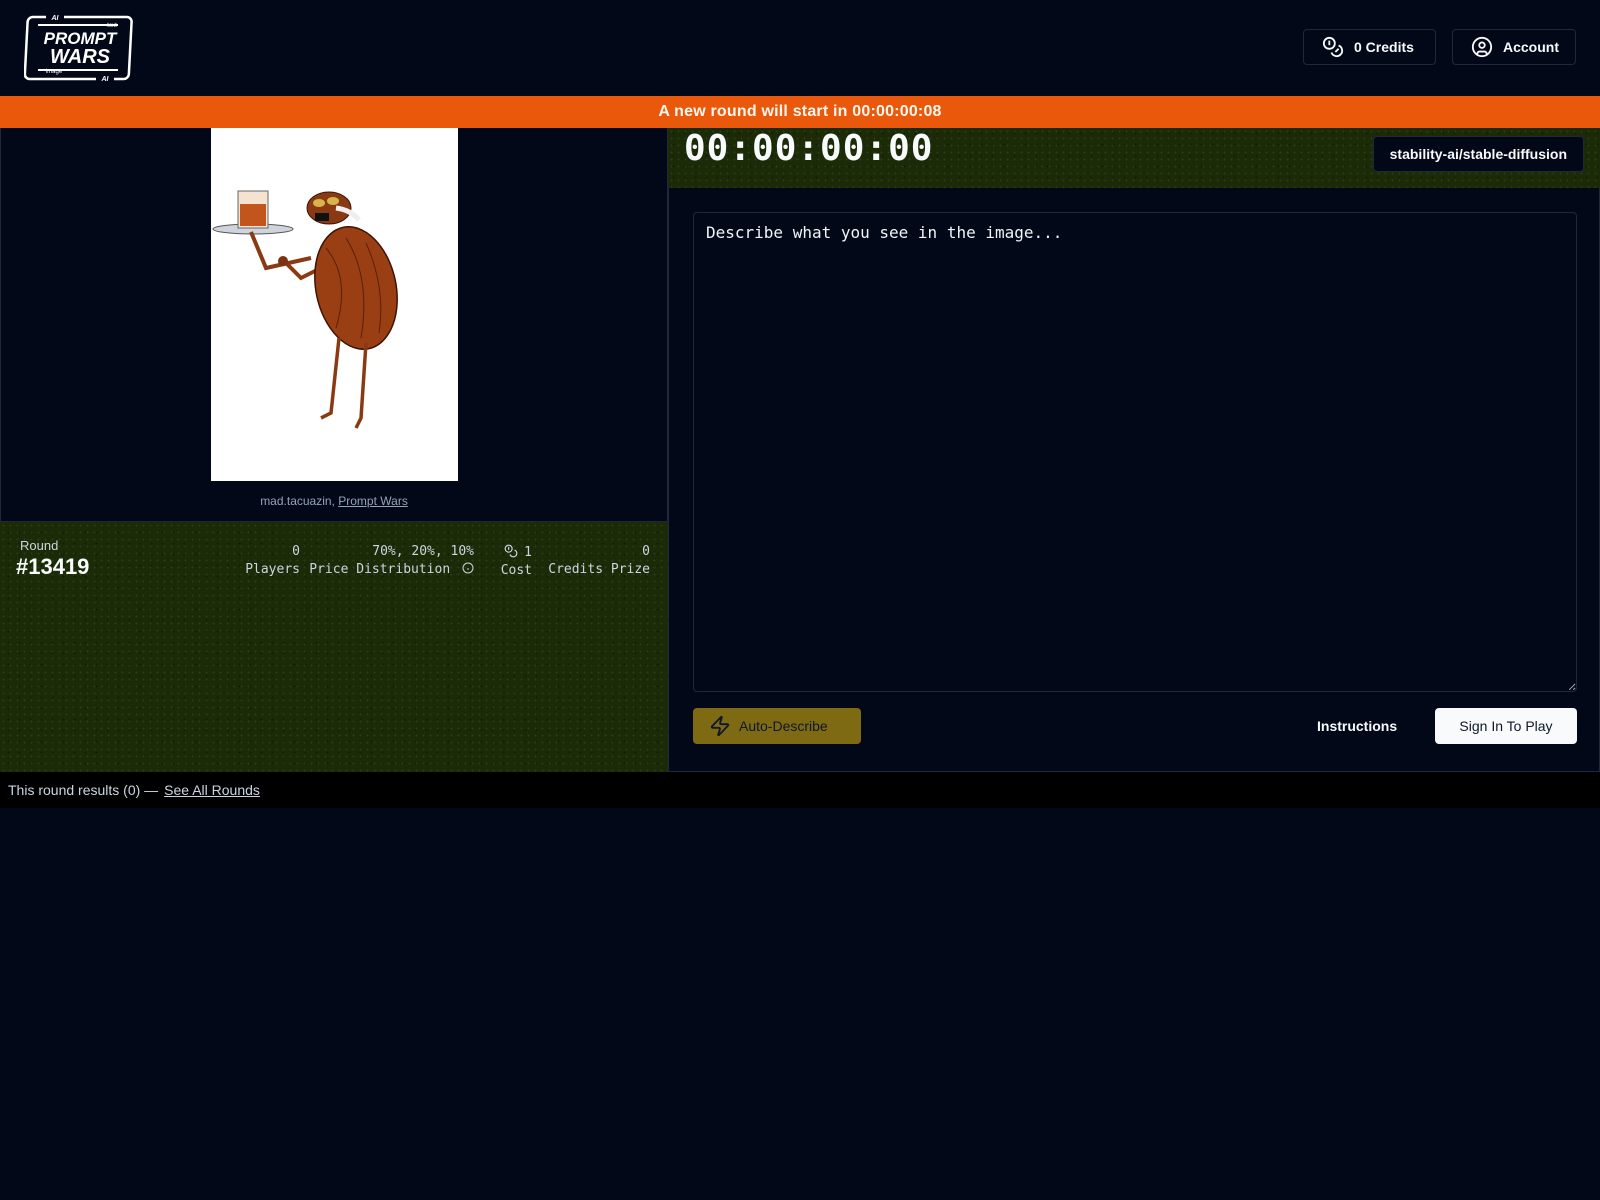  What do you see at coordinates (599, 569) in the screenshot?
I see `credits-prize-label: Credits Prize` at bounding box center [599, 569].